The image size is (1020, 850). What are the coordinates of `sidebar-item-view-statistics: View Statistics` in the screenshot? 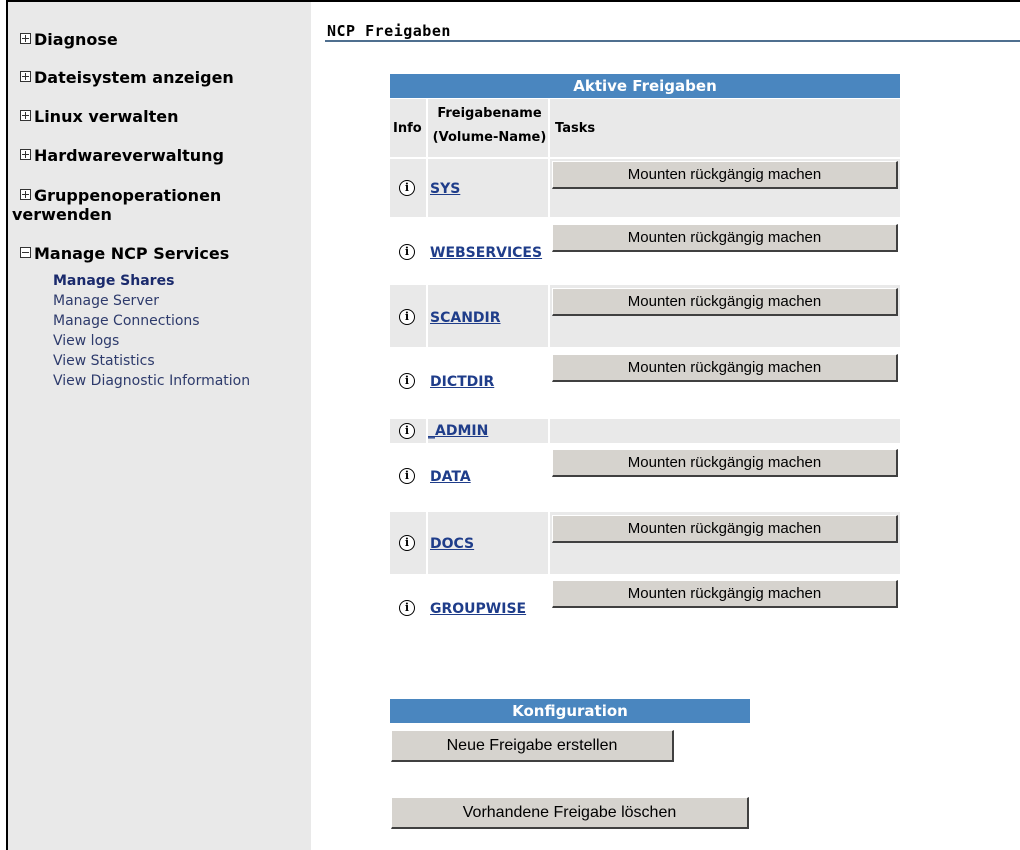 It's located at (151, 361).